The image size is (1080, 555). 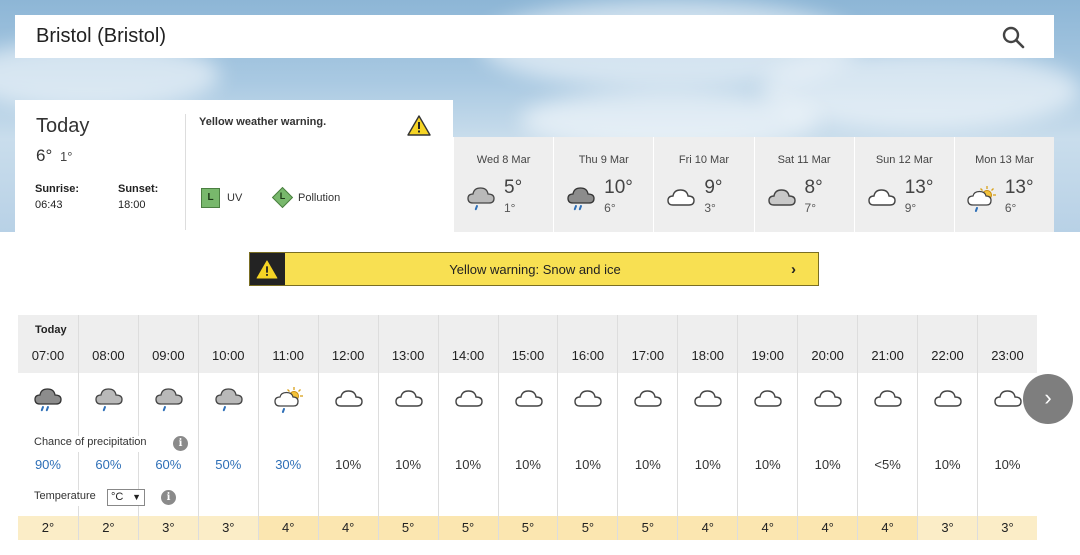 What do you see at coordinates (228, 464) in the screenshot?
I see `hour-precipitation: 50%` at bounding box center [228, 464].